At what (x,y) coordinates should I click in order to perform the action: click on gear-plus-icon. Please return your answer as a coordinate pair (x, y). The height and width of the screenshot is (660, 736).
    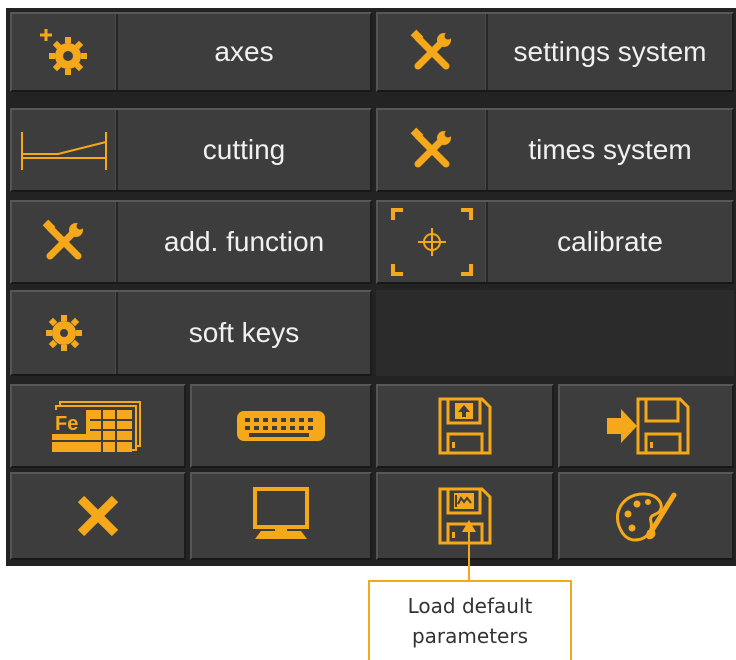
    Looking at the image, I should click on (65, 52).